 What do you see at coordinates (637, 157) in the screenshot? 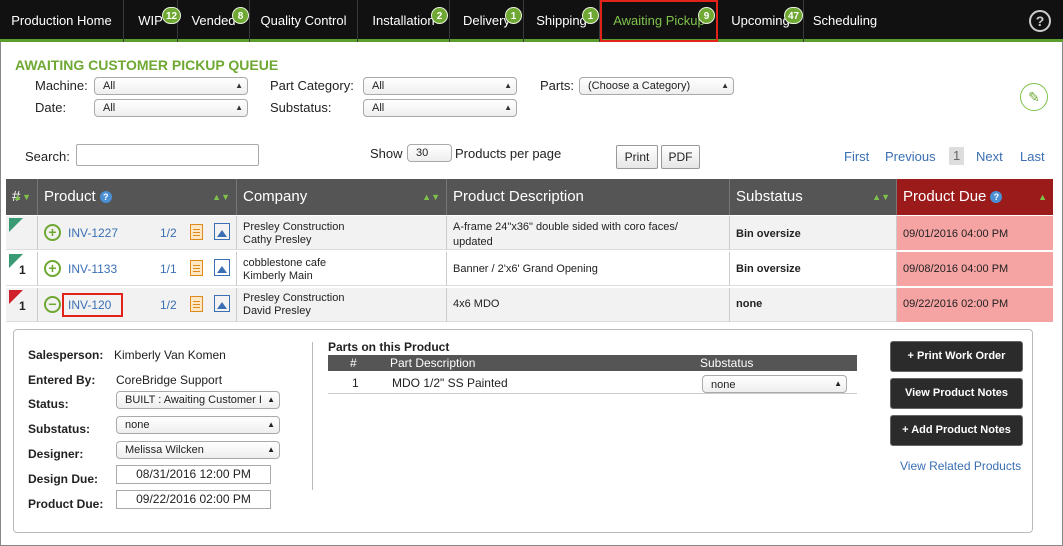
I see `print-button: Print` at bounding box center [637, 157].